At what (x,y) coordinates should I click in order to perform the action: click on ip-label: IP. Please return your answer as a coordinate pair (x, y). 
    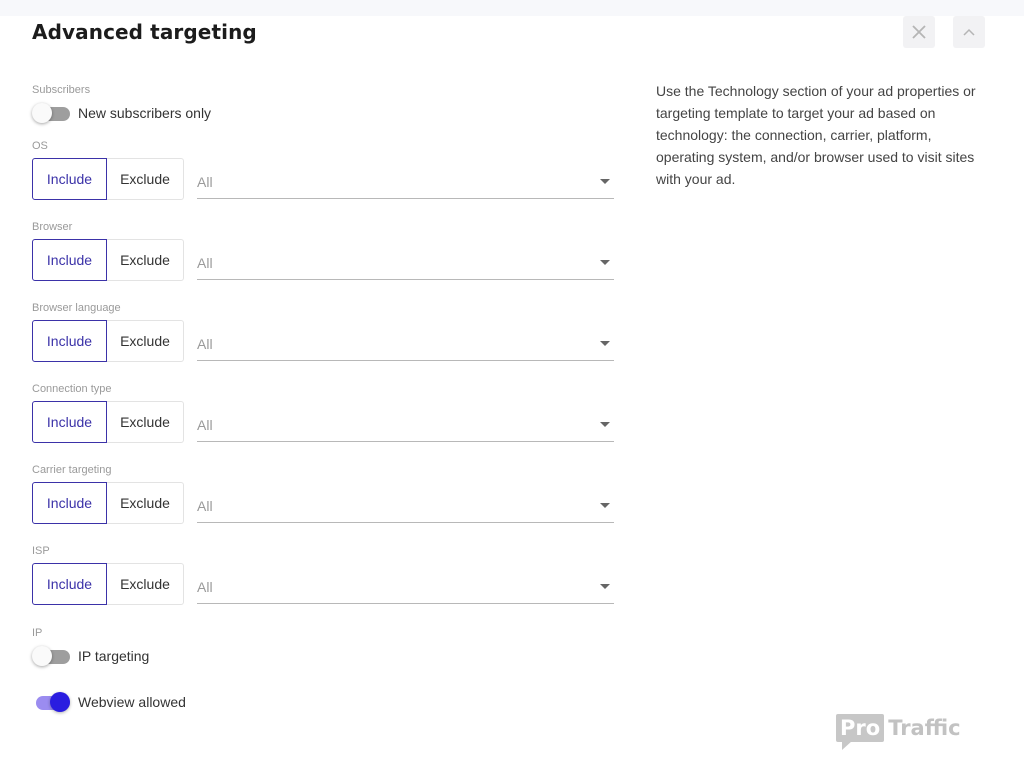
    Looking at the image, I should click on (37, 633).